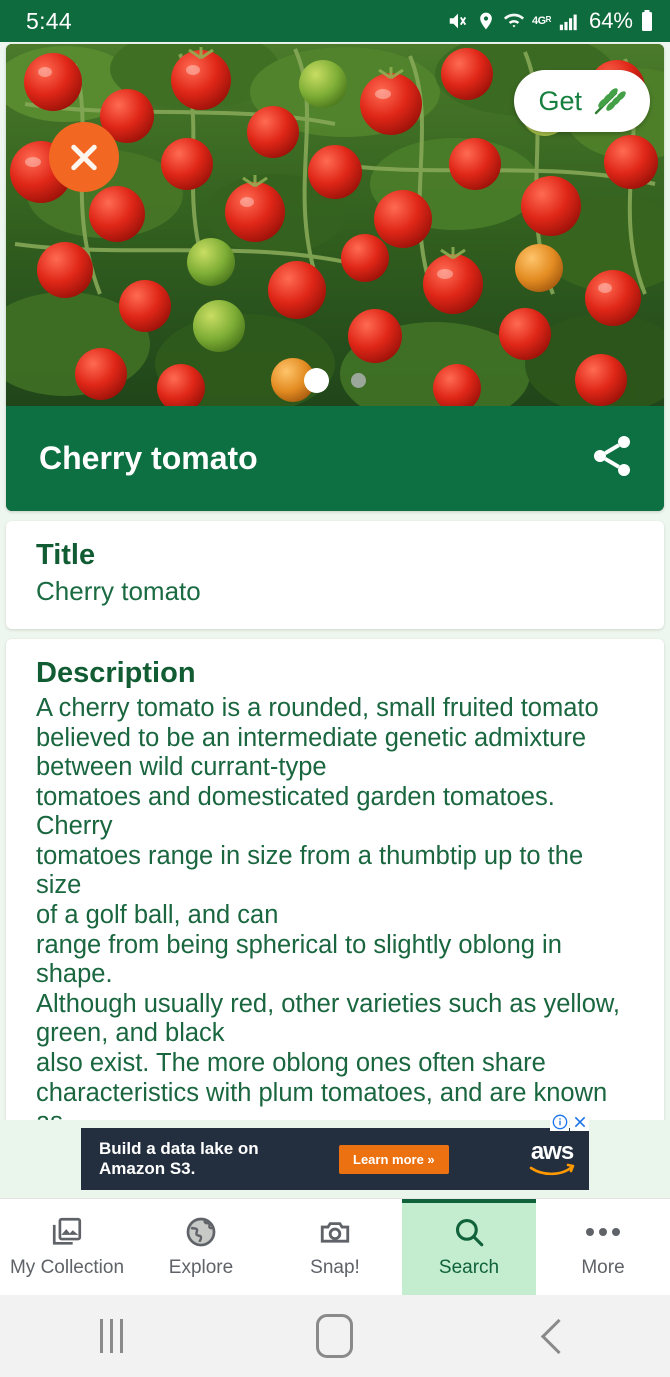 This screenshot has width=670, height=1377. I want to click on status-bar: 5:44 4G R 64%, so click(335, 21).